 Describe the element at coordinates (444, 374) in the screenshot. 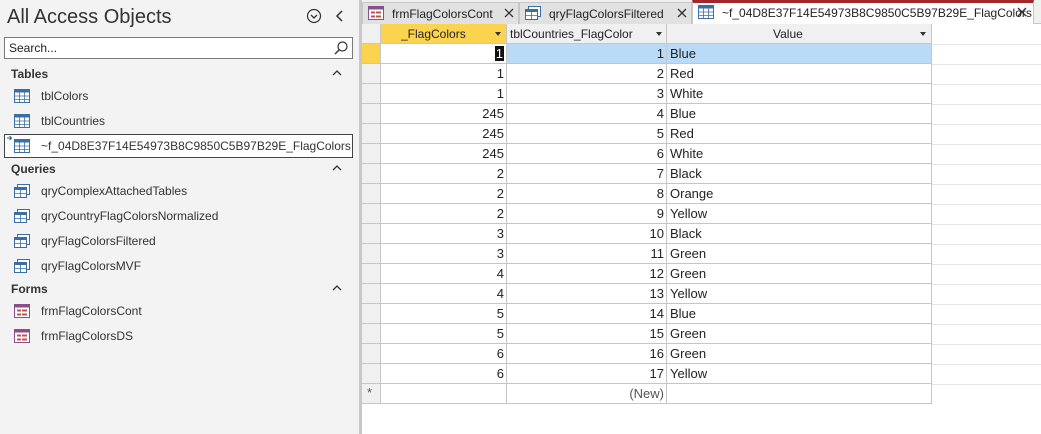

I see `cell-flagcolors: 6` at that location.